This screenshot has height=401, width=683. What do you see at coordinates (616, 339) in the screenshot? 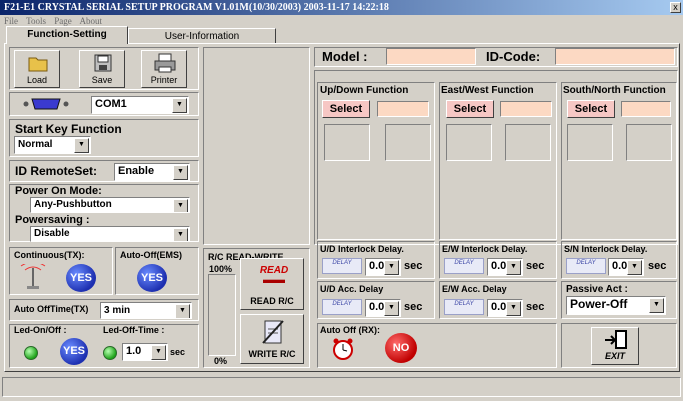
I see `exit-door-icon` at bounding box center [616, 339].